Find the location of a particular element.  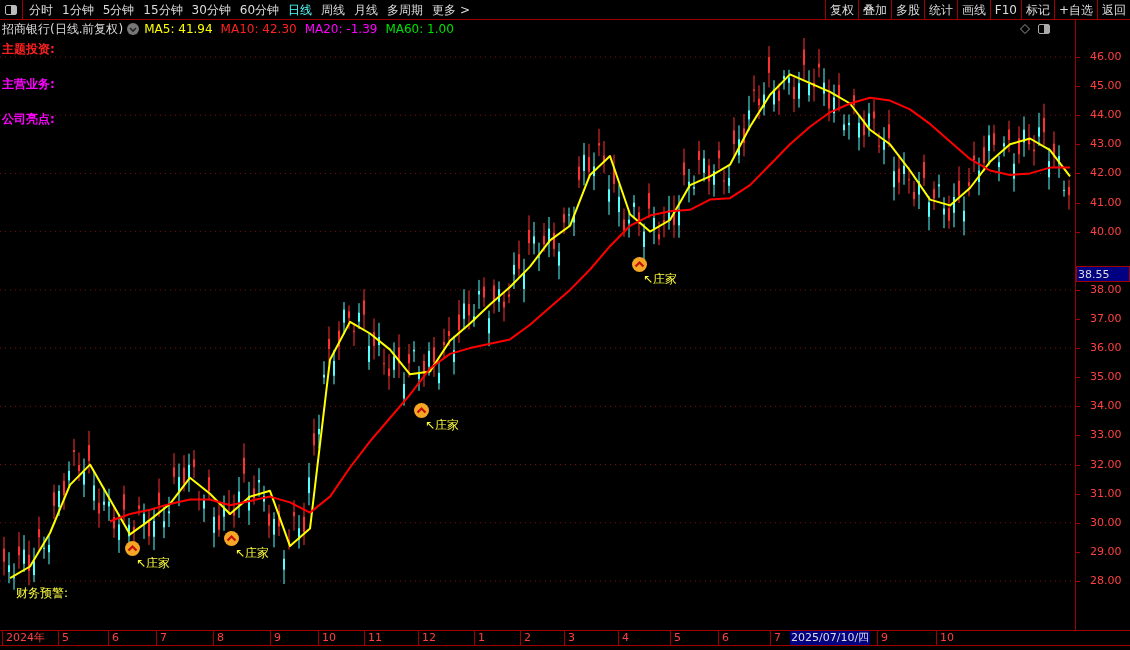

period-tab: 30分钟 is located at coordinates (211, 9).